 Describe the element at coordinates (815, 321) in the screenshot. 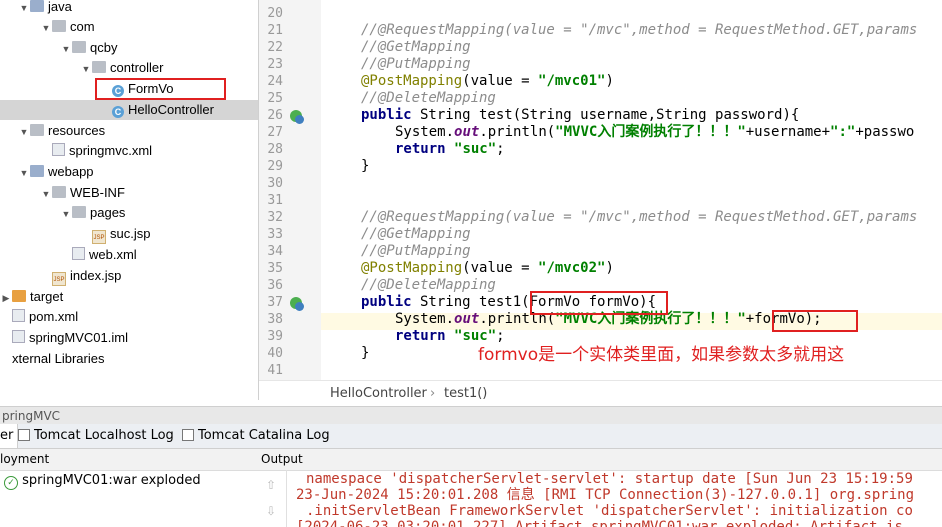

I see `highlight-box-formvo-usage` at that location.